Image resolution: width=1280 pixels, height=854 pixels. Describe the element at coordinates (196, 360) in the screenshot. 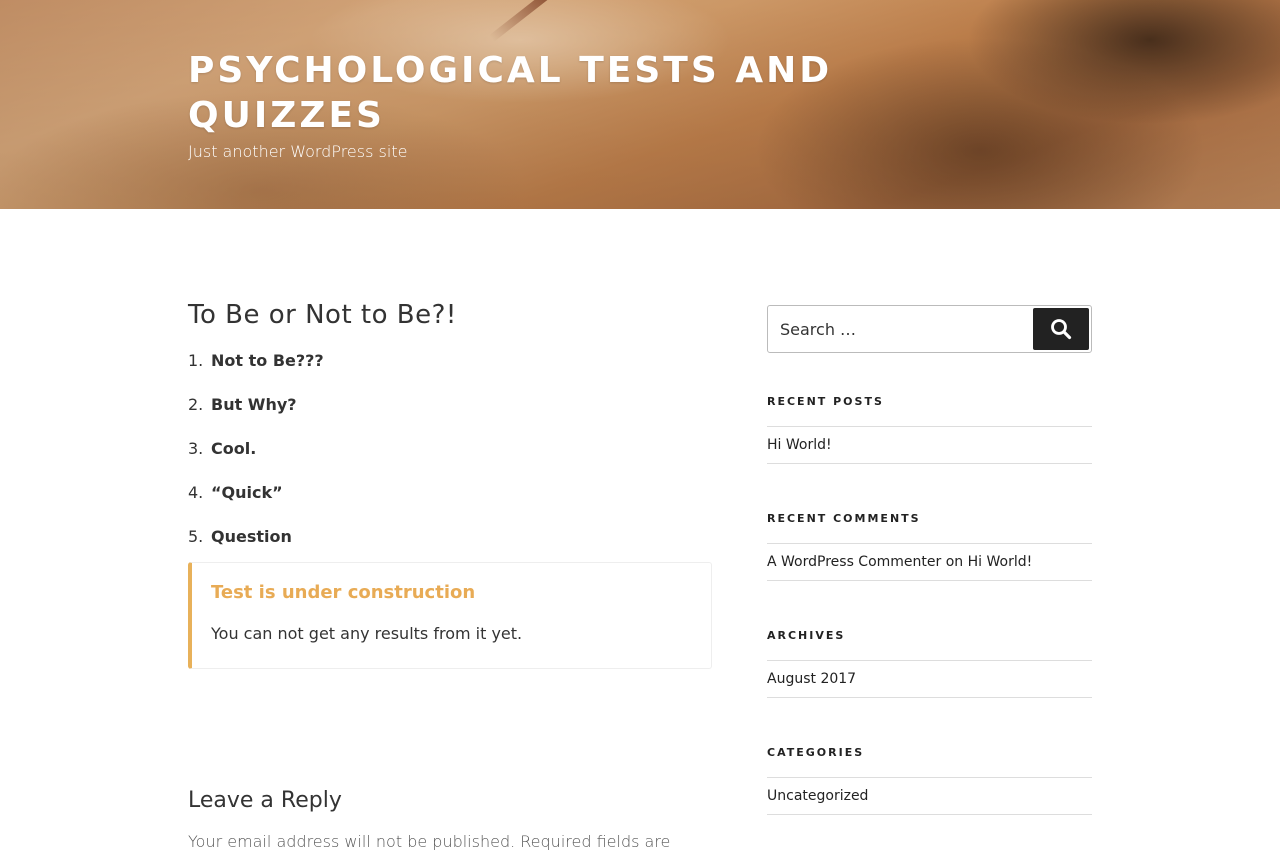

I see `answer-number: 1.` at that location.